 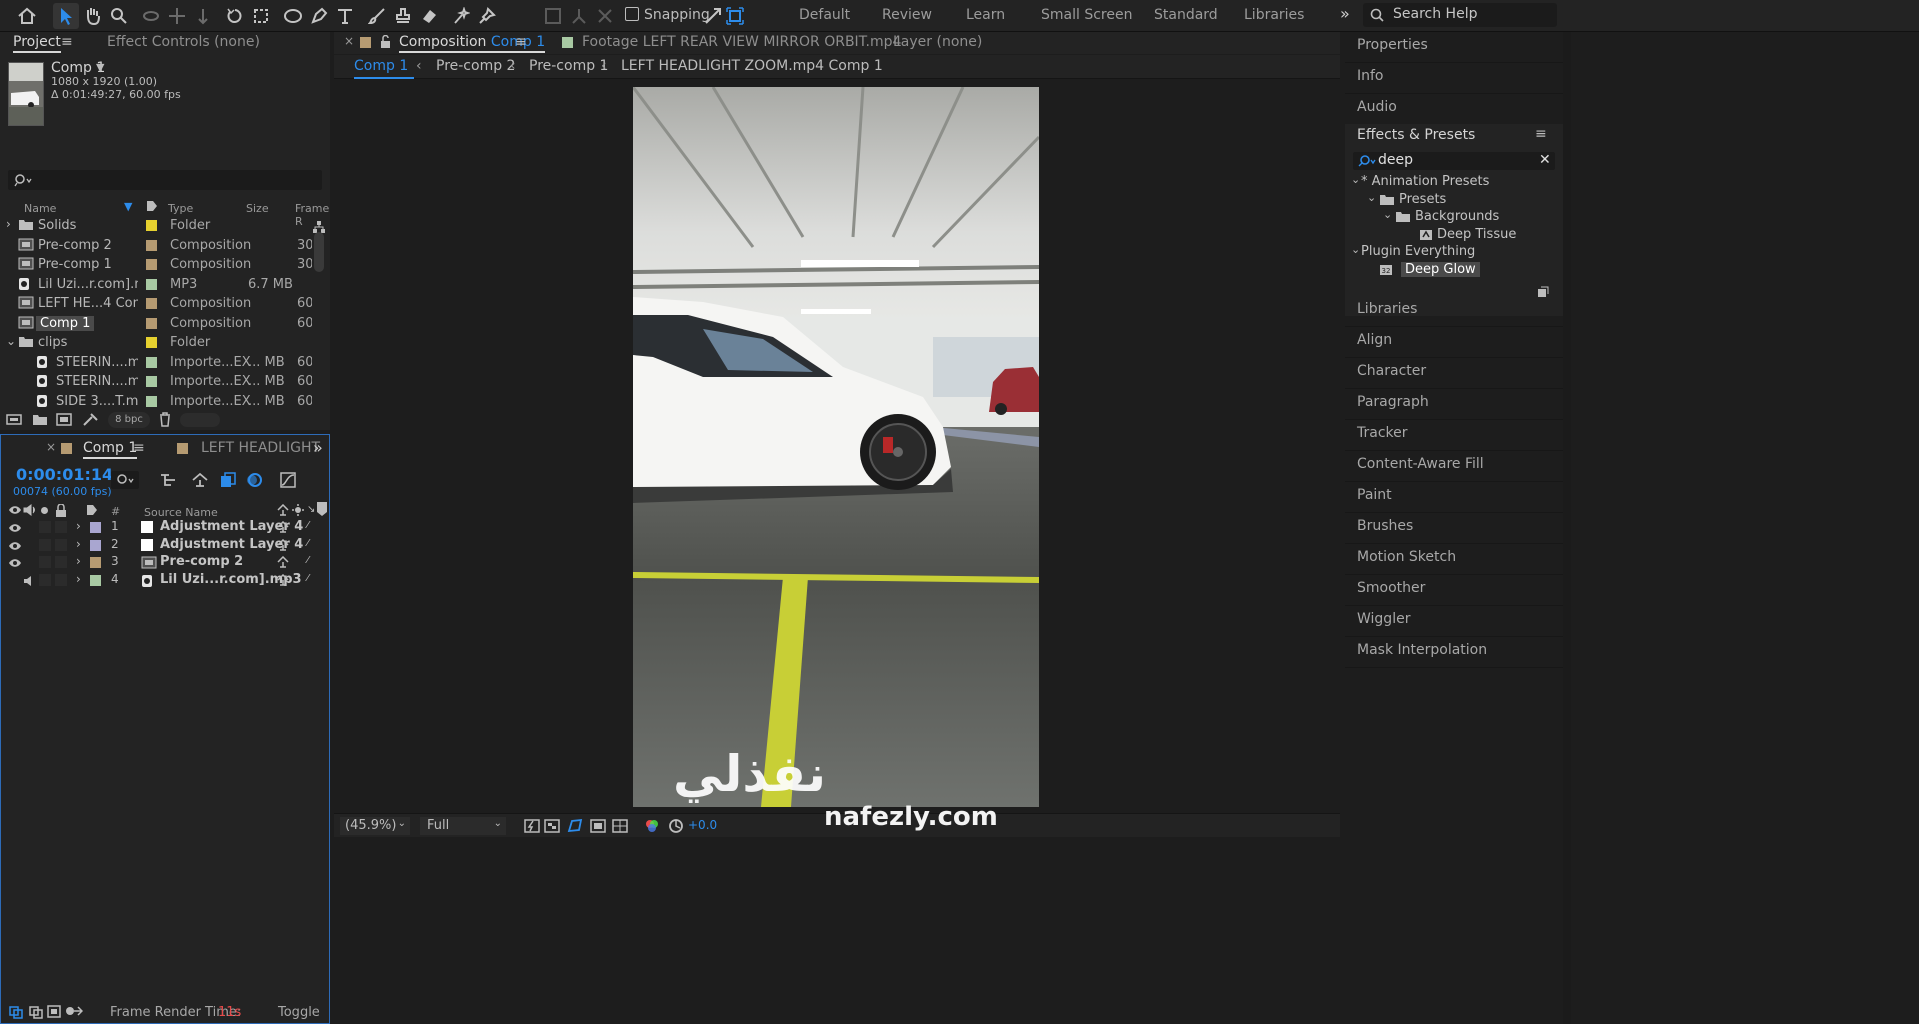 I want to click on transfer-controls-toggle-icon, so click(x=36, y=1012).